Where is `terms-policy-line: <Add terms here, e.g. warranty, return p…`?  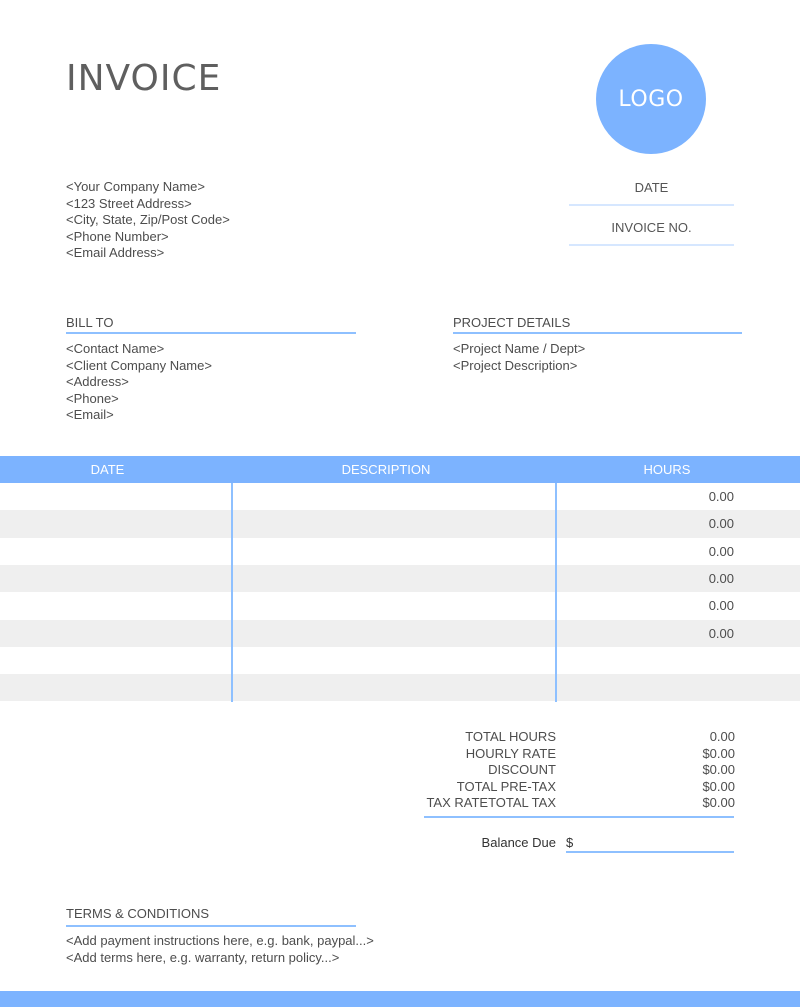
terms-policy-line: <Add terms here, e.g. warranty, return p… is located at coordinates (203, 957).